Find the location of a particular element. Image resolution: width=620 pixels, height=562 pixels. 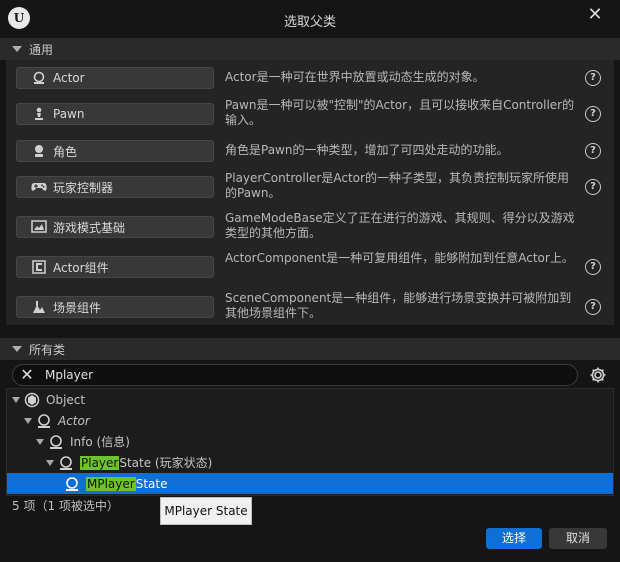

all-classes-section-header: 所有类 is located at coordinates (310, 349).